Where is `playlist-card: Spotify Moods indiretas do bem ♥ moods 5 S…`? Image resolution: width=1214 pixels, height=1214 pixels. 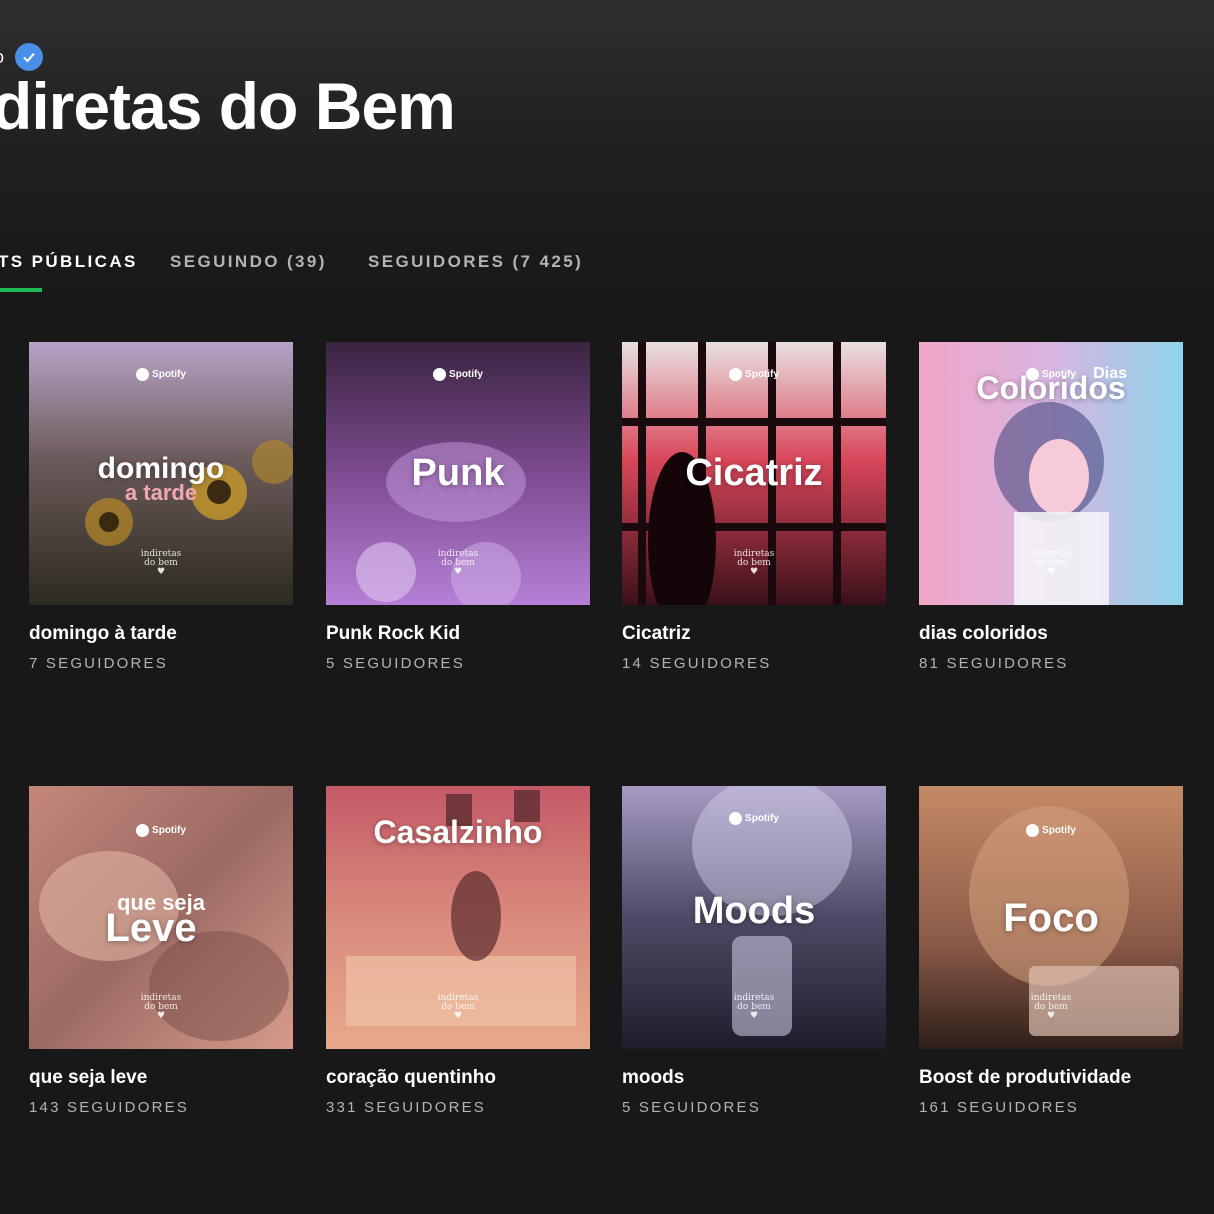 playlist-card: Spotify Moods indiretas do bem ♥ moods 5 S… is located at coordinates (754, 951).